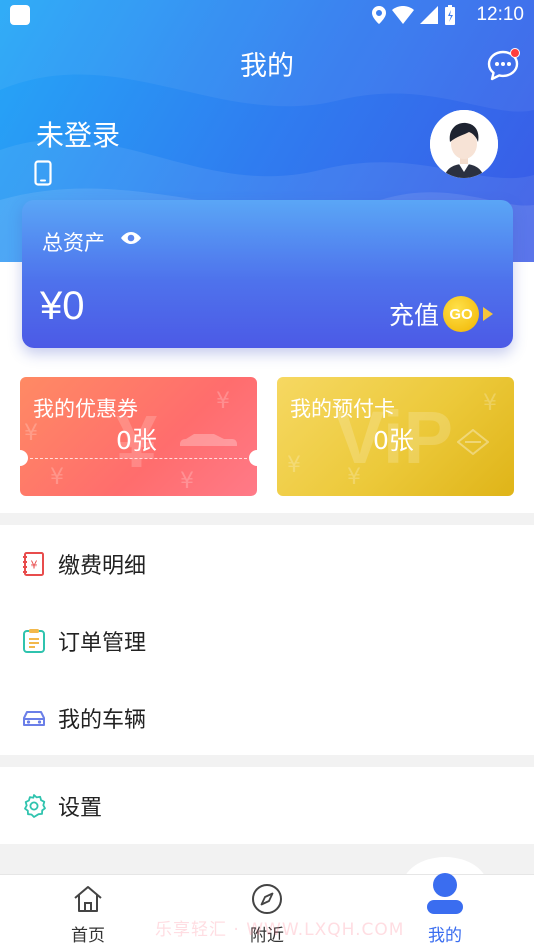  I want to click on avatar, so click(464, 144).